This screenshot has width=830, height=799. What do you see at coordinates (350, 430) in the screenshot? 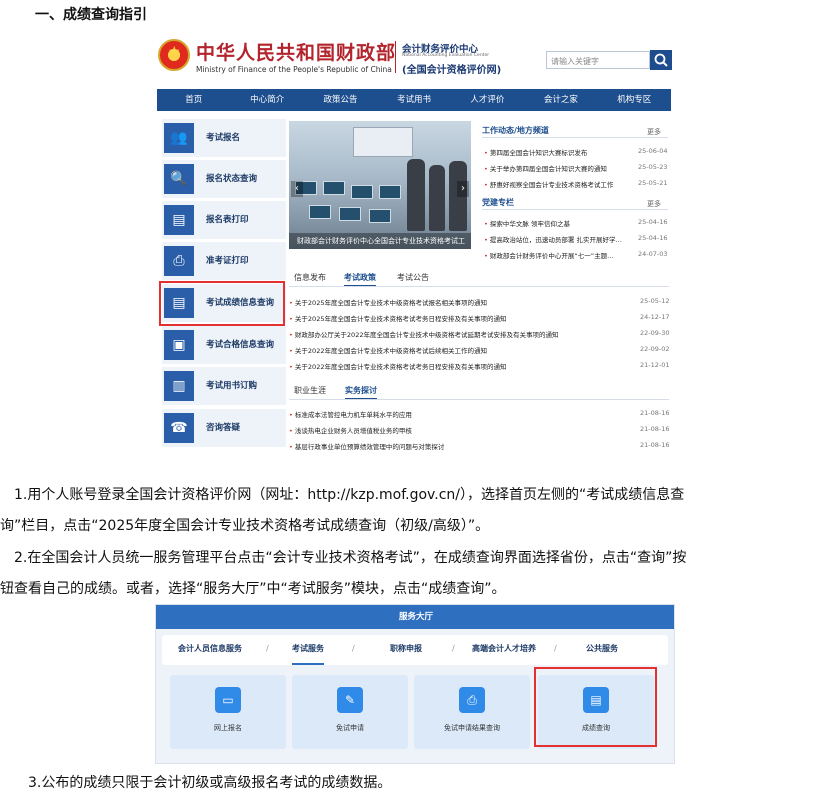
I see `list-item: • 浅谈热电企业财务人员增值税业务的甲核` at bounding box center [350, 430].